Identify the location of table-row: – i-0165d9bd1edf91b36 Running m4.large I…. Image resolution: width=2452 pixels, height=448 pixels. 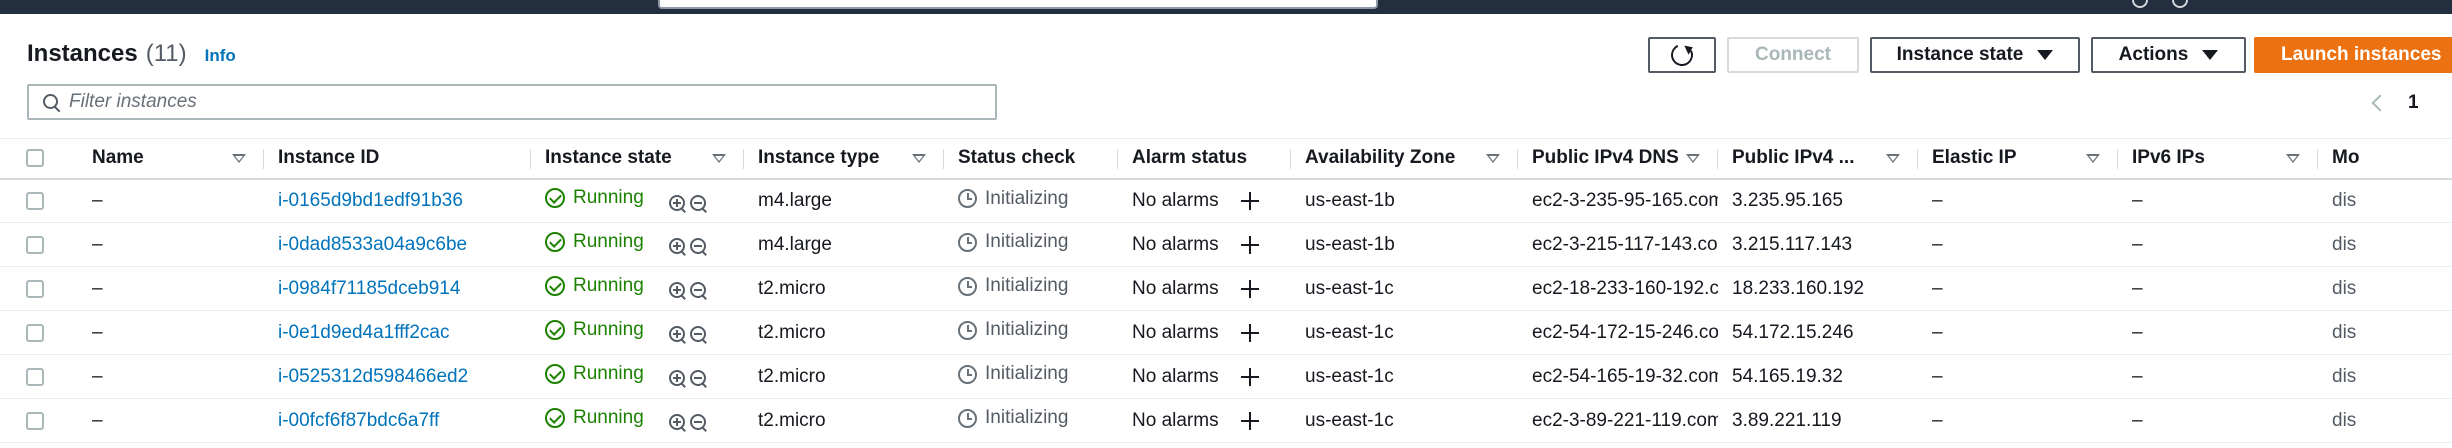
(1226, 201).